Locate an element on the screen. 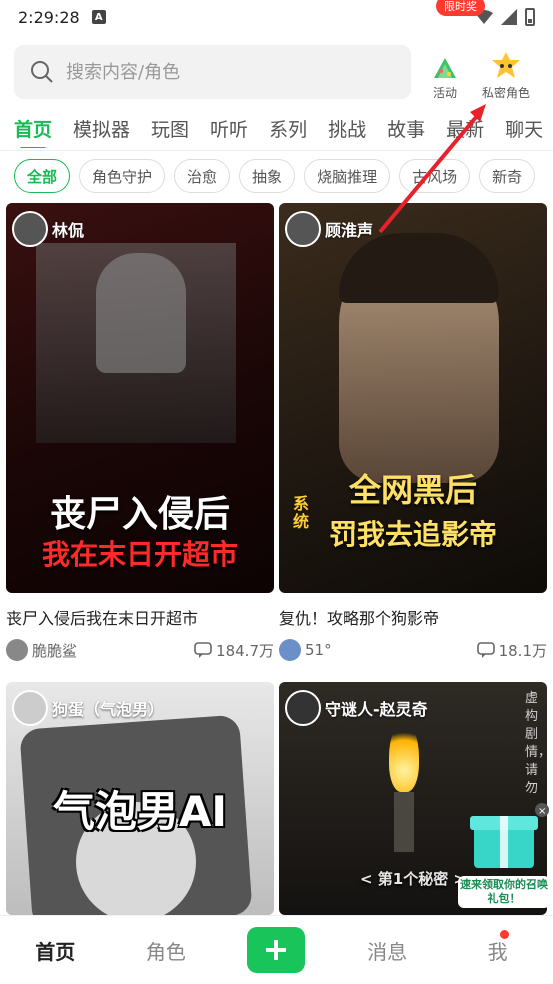 The width and height of the screenshot is (553, 984). nav-roles: 角色 is located at coordinates (166, 950).